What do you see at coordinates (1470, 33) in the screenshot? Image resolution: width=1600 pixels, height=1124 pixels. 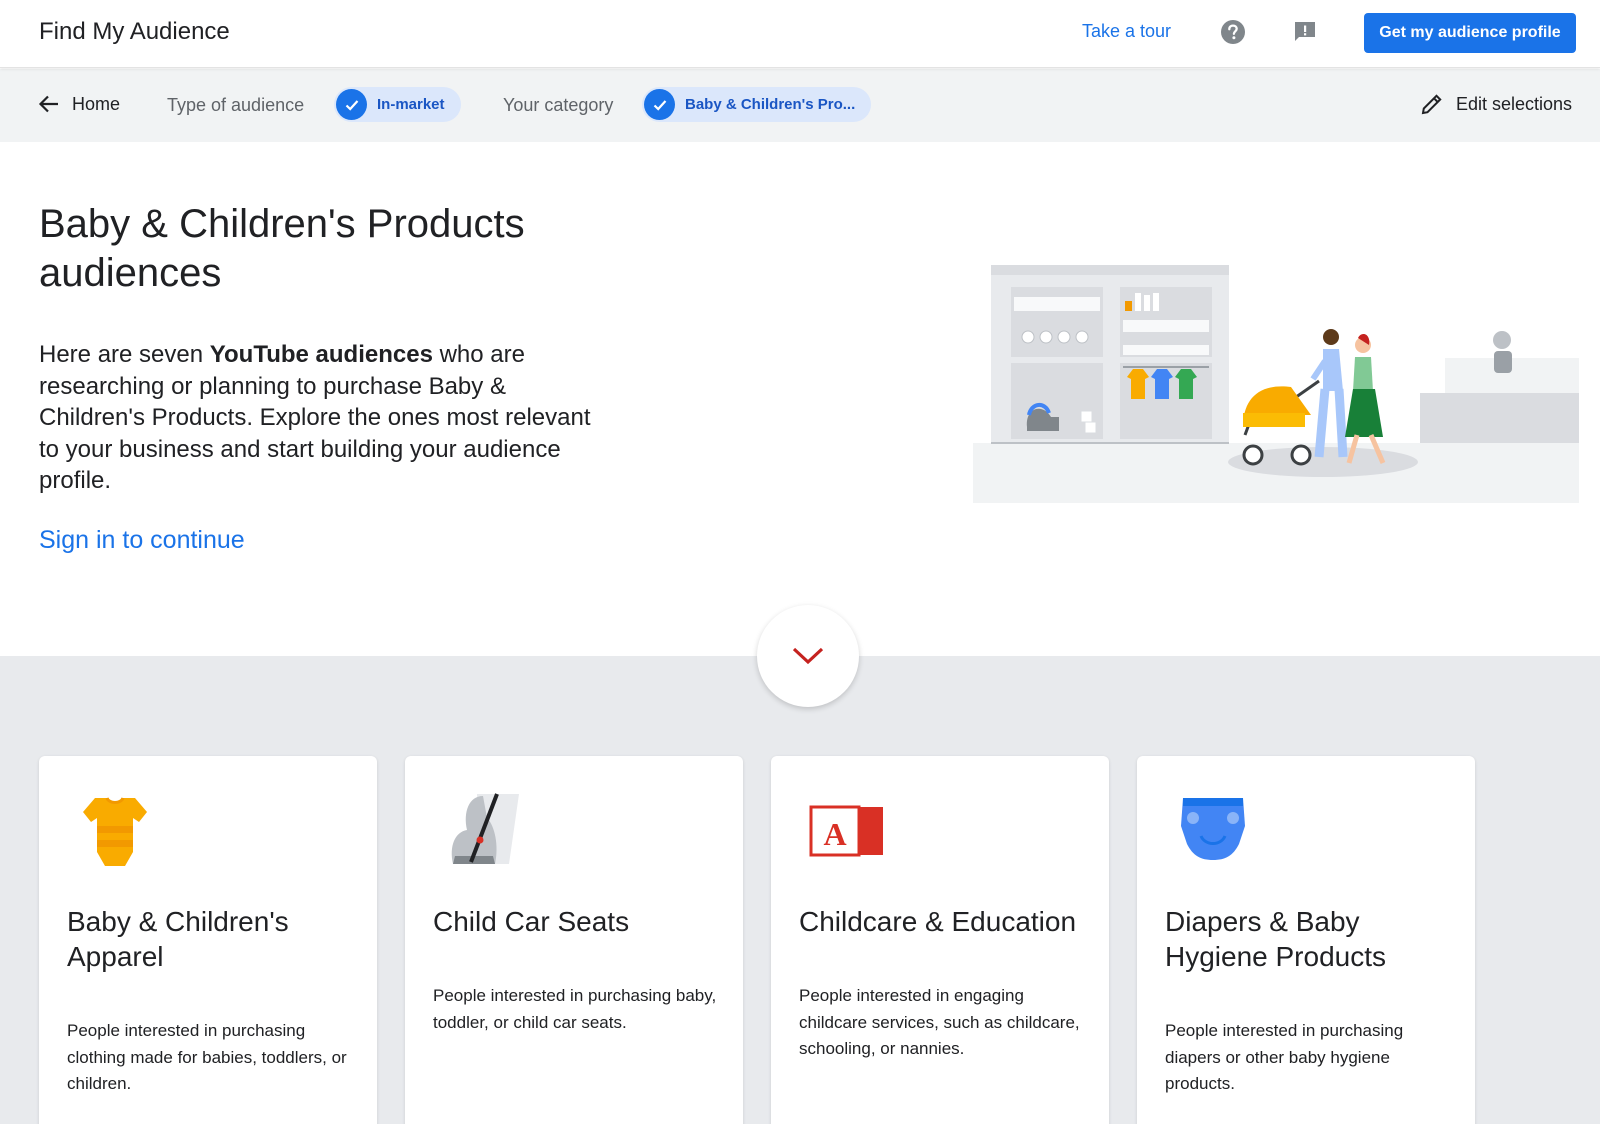 I see `get-audience-profile-button: Get my audience profile` at bounding box center [1470, 33].